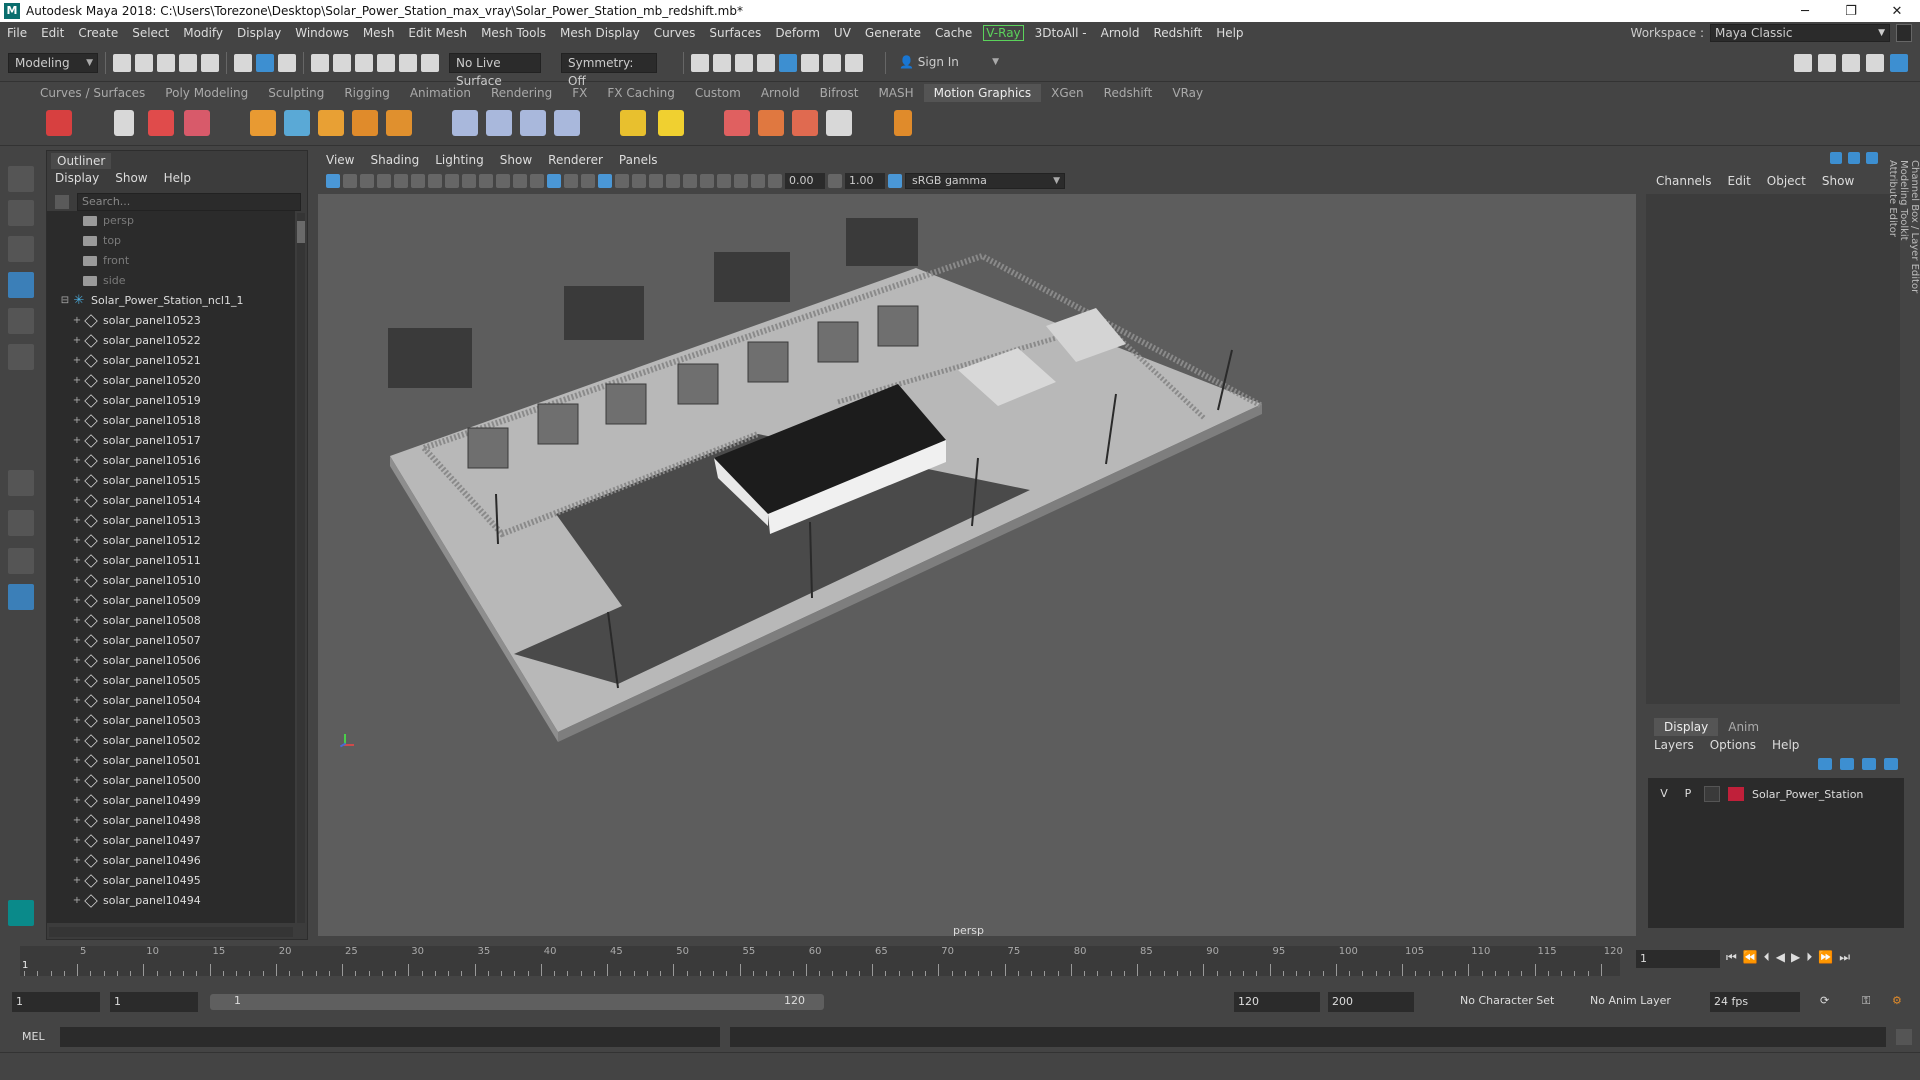  What do you see at coordinates (188, 62) in the screenshot?
I see `undo-icon` at bounding box center [188, 62].